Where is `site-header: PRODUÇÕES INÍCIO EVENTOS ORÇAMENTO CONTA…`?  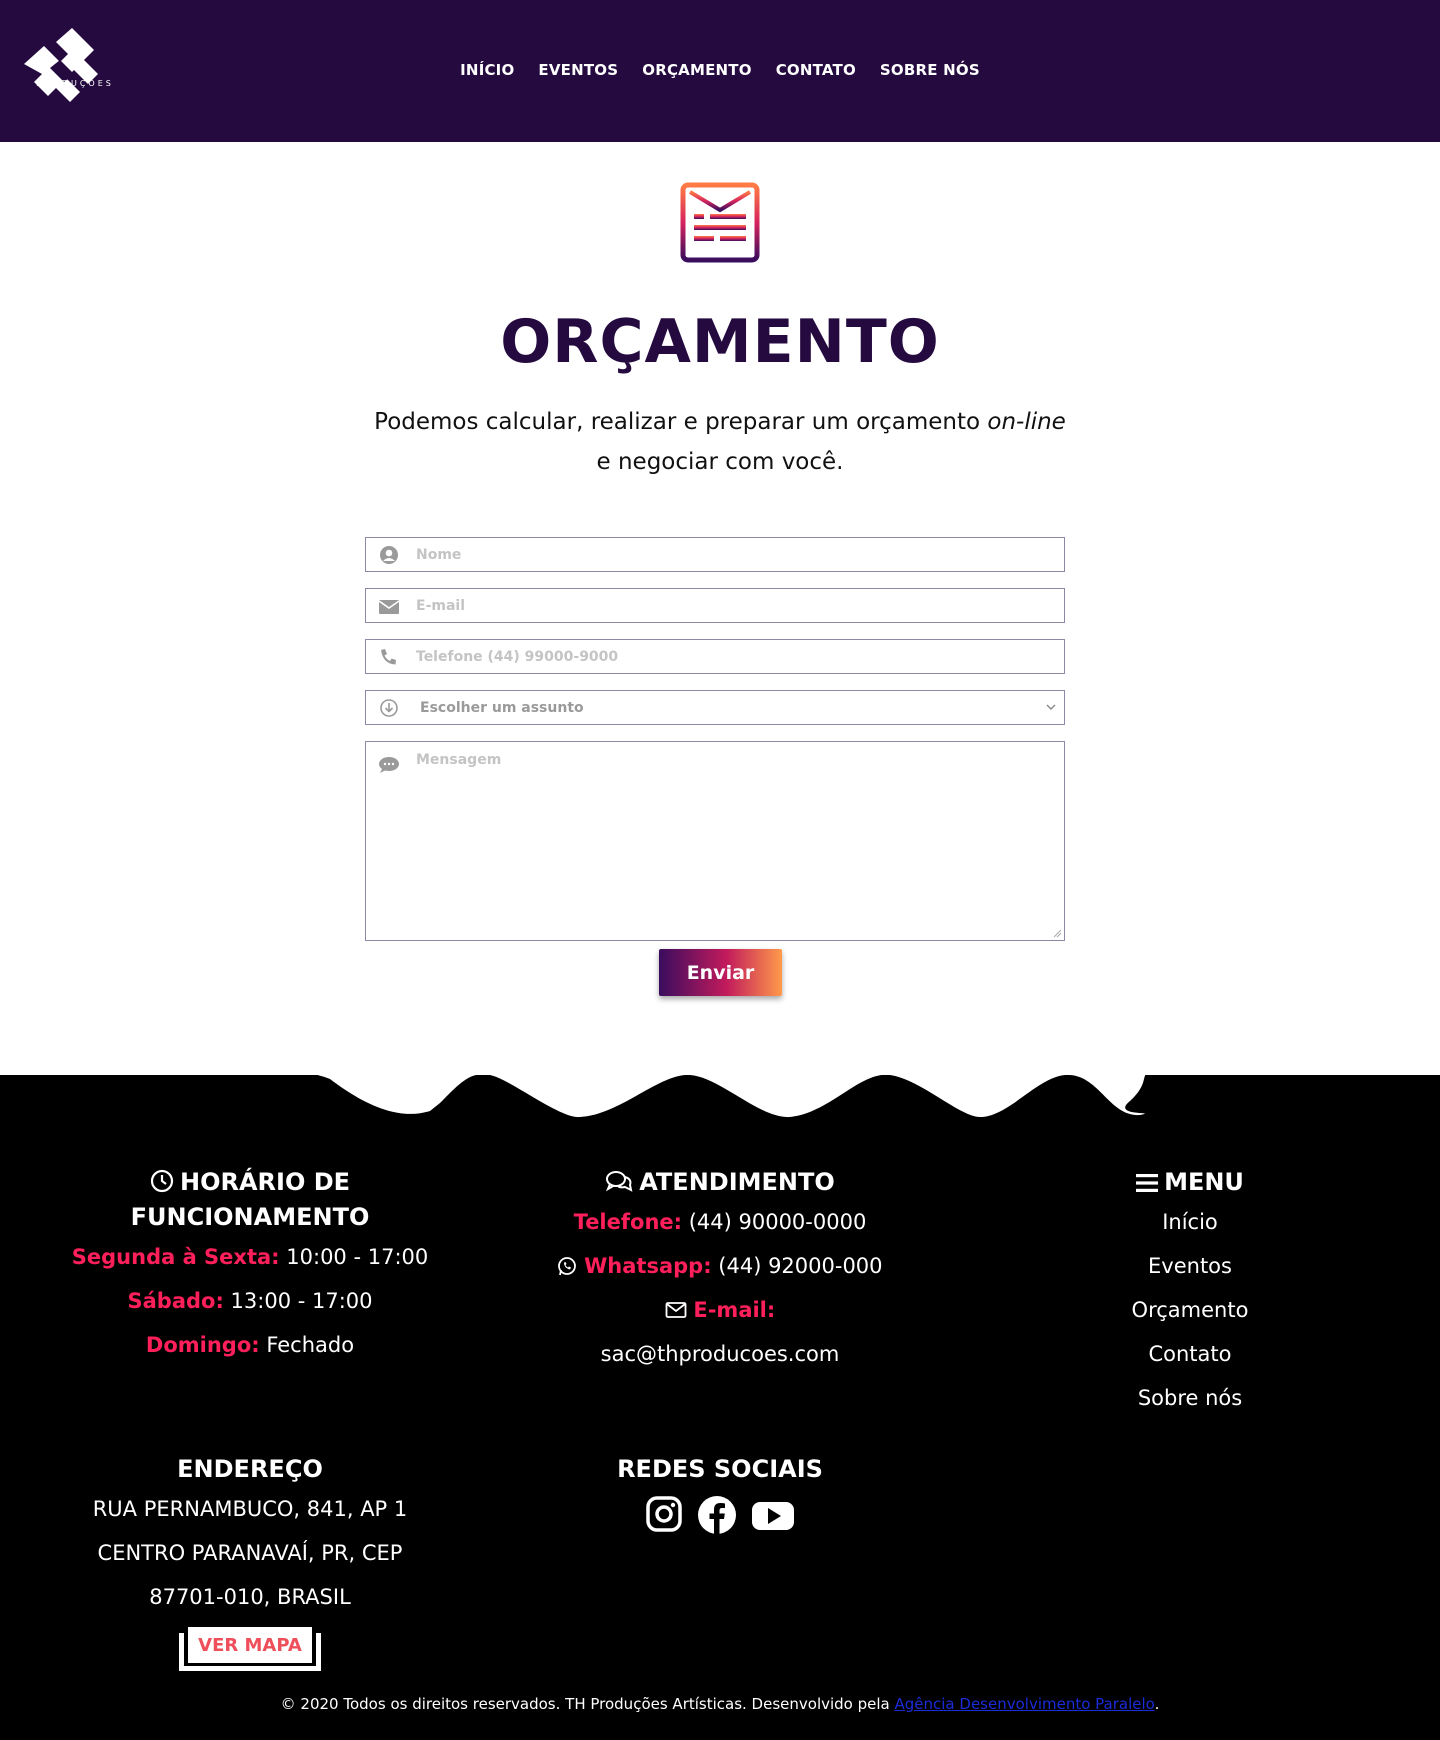
site-header: PRODUÇÕES INÍCIO EVENTOS ORÇAMENTO CONTA… is located at coordinates (720, 71).